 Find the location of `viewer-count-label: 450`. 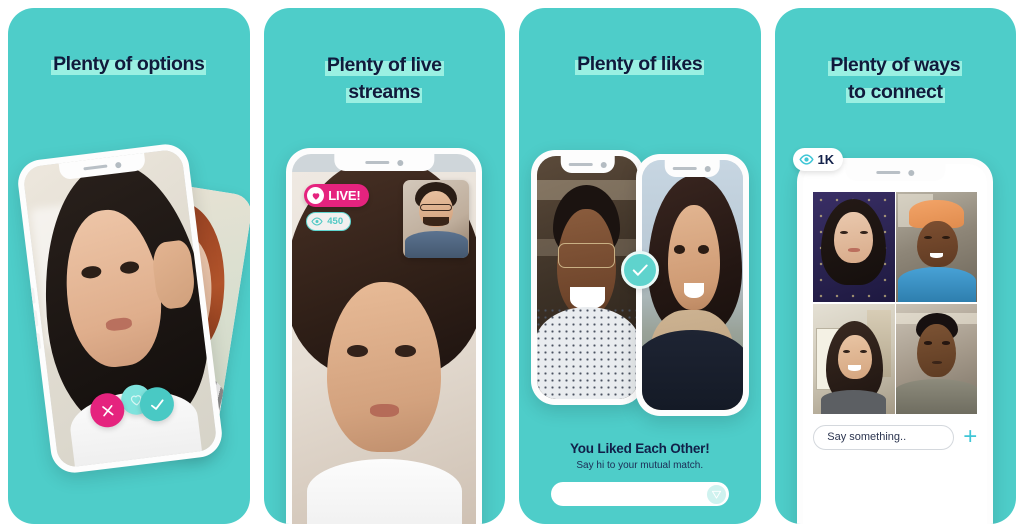

viewer-count-label: 450 is located at coordinates (335, 221).